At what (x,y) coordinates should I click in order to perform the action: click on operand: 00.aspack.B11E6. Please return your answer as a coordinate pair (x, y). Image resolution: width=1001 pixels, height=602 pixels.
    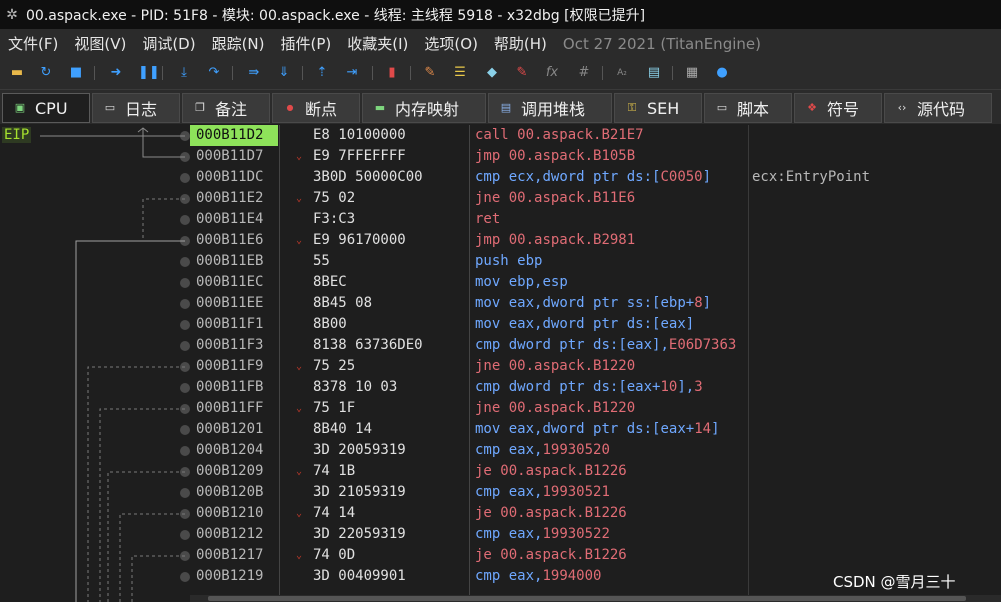
    Looking at the image, I should click on (572, 198).